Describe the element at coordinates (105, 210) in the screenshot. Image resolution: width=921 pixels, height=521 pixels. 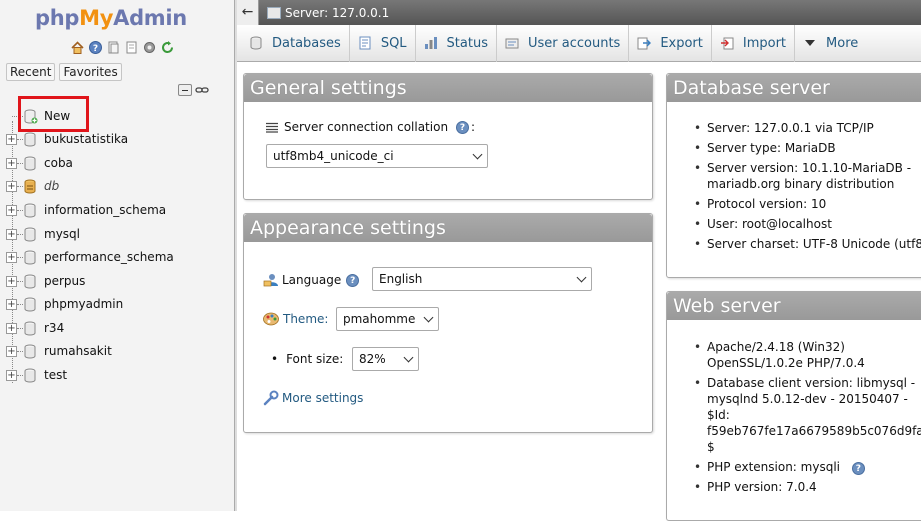
I see `database-label: information_schema` at that location.